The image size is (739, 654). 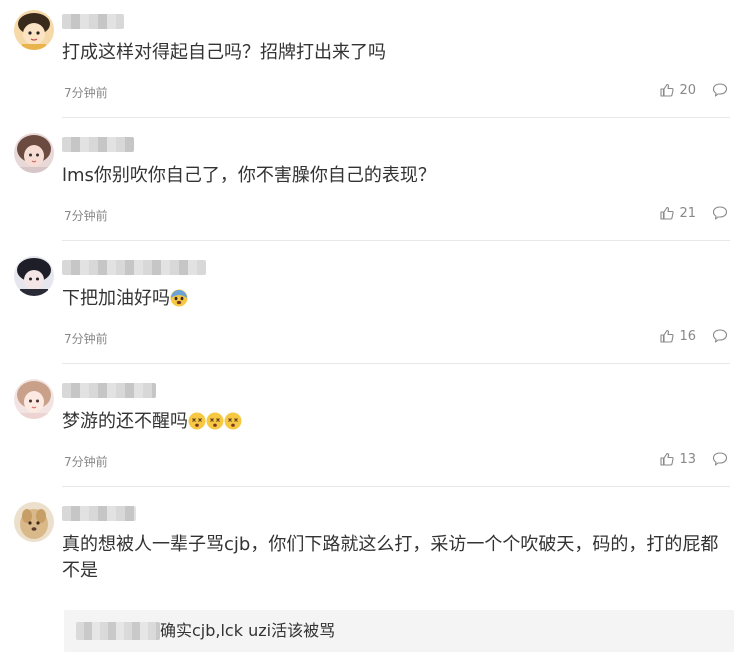 What do you see at coordinates (677, 336) in the screenshot?
I see `like-button: 16` at bounding box center [677, 336].